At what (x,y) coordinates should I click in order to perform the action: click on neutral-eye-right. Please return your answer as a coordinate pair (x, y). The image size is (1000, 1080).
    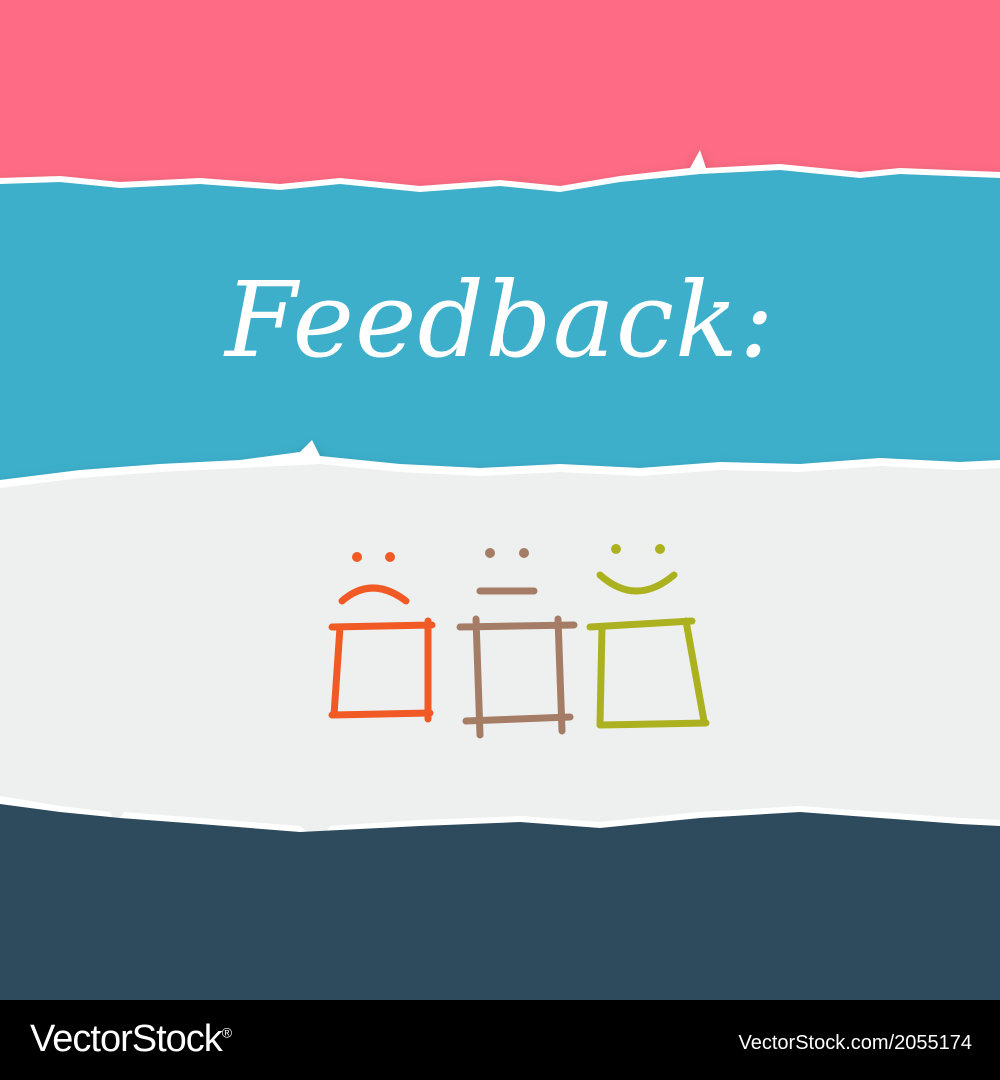
    Looking at the image, I should click on (524, 553).